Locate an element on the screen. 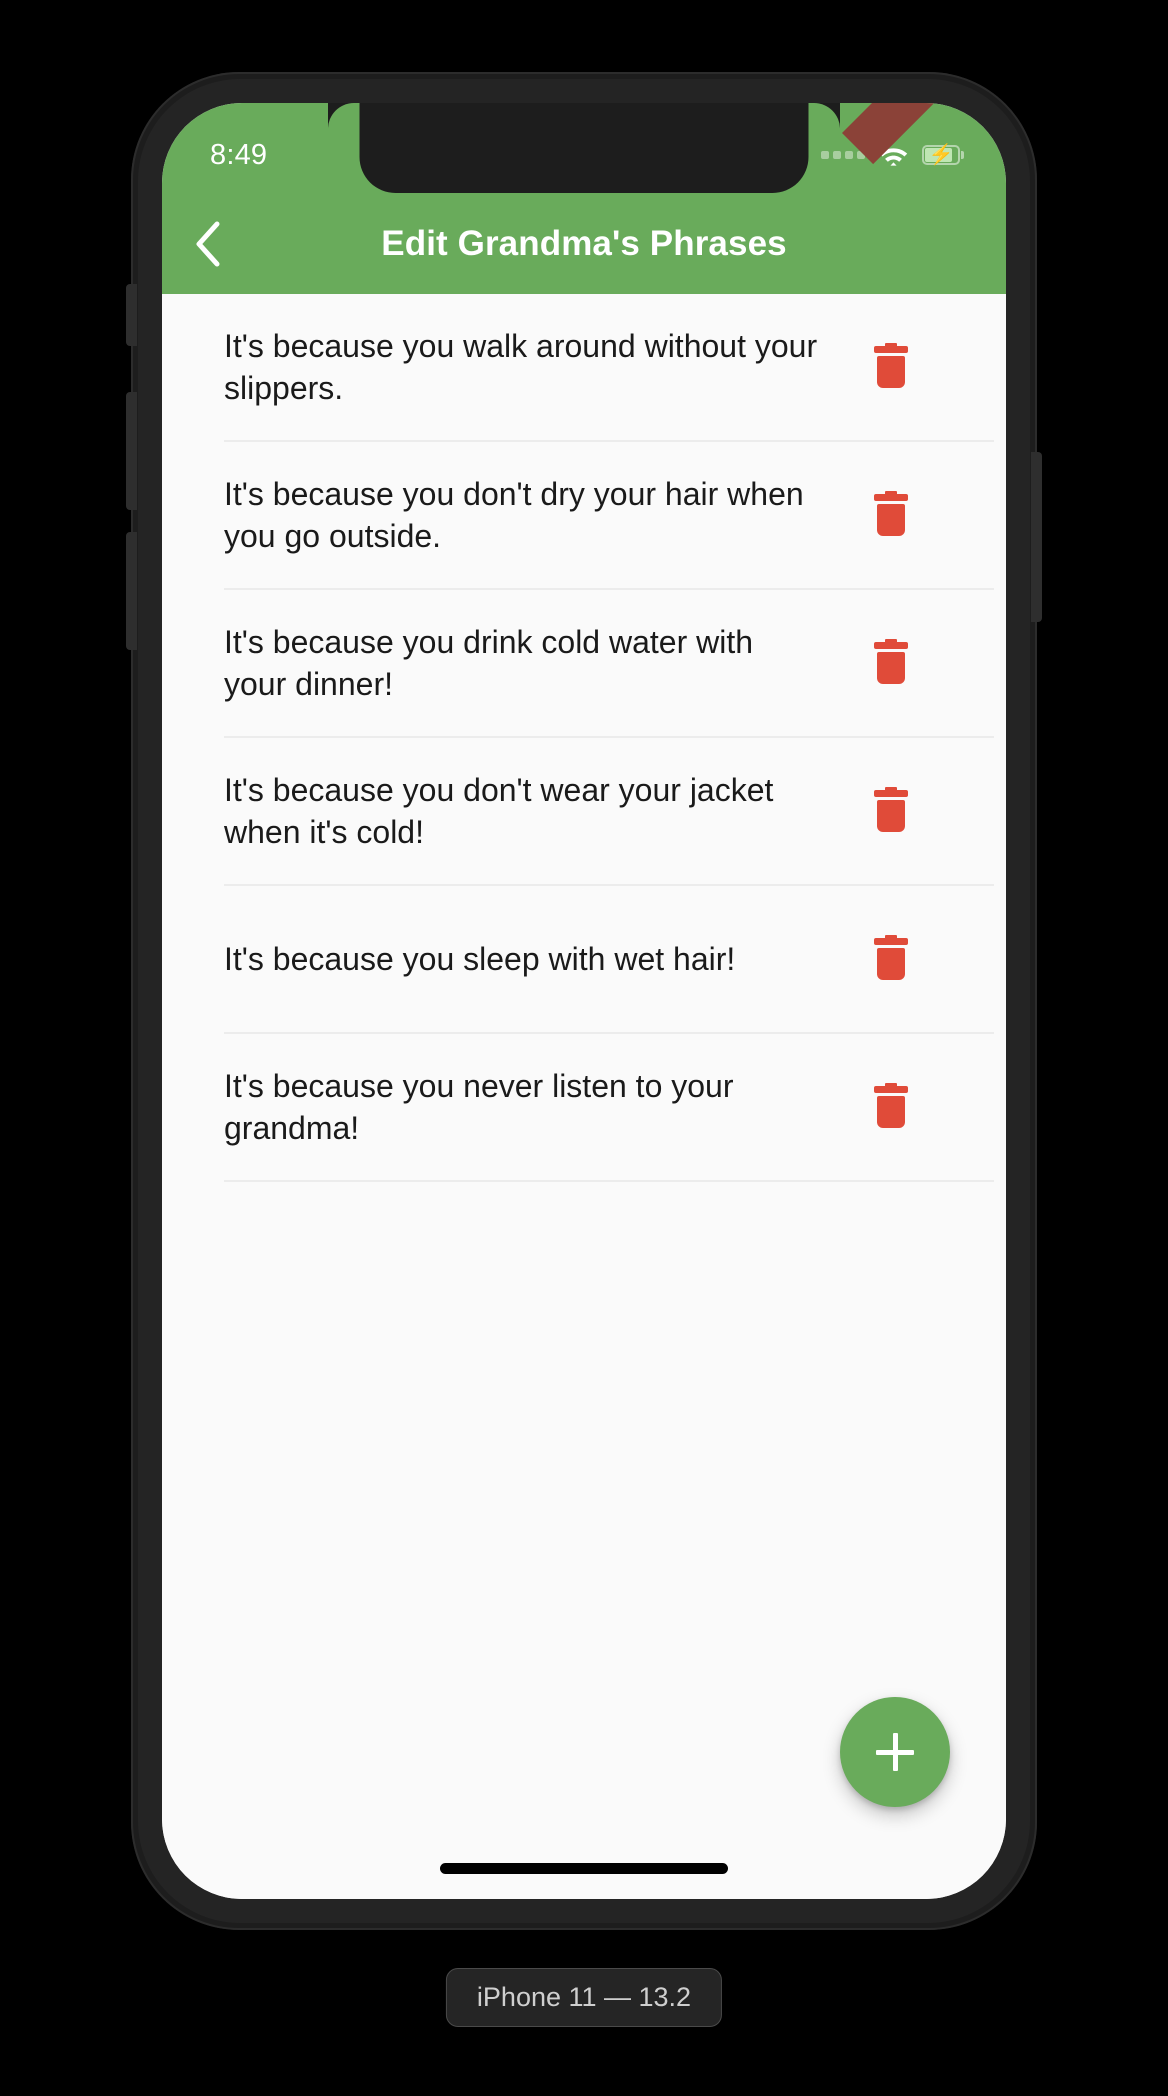 The image size is (1168, 2096). navigation-bar: Edit Grandma's Phrases is located at coordinates (584, 243).